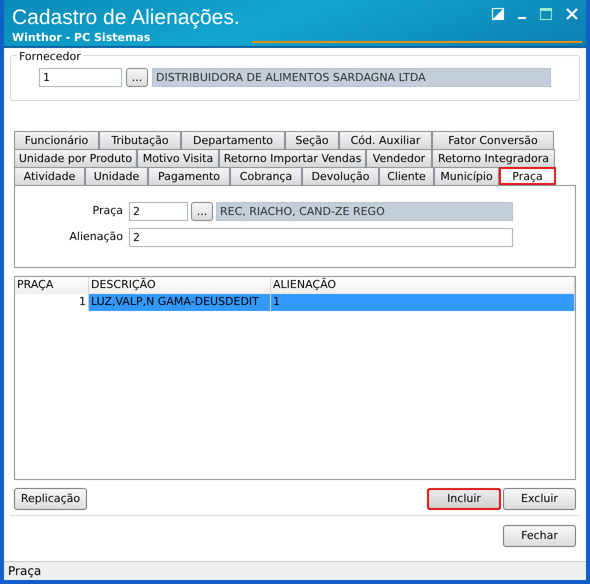 The width and height of the screenshot is (590, 584). Describe the element at coordinates (423, 285) in the screenshot. I see `column-header: ALIENAÇÃO` at that location.